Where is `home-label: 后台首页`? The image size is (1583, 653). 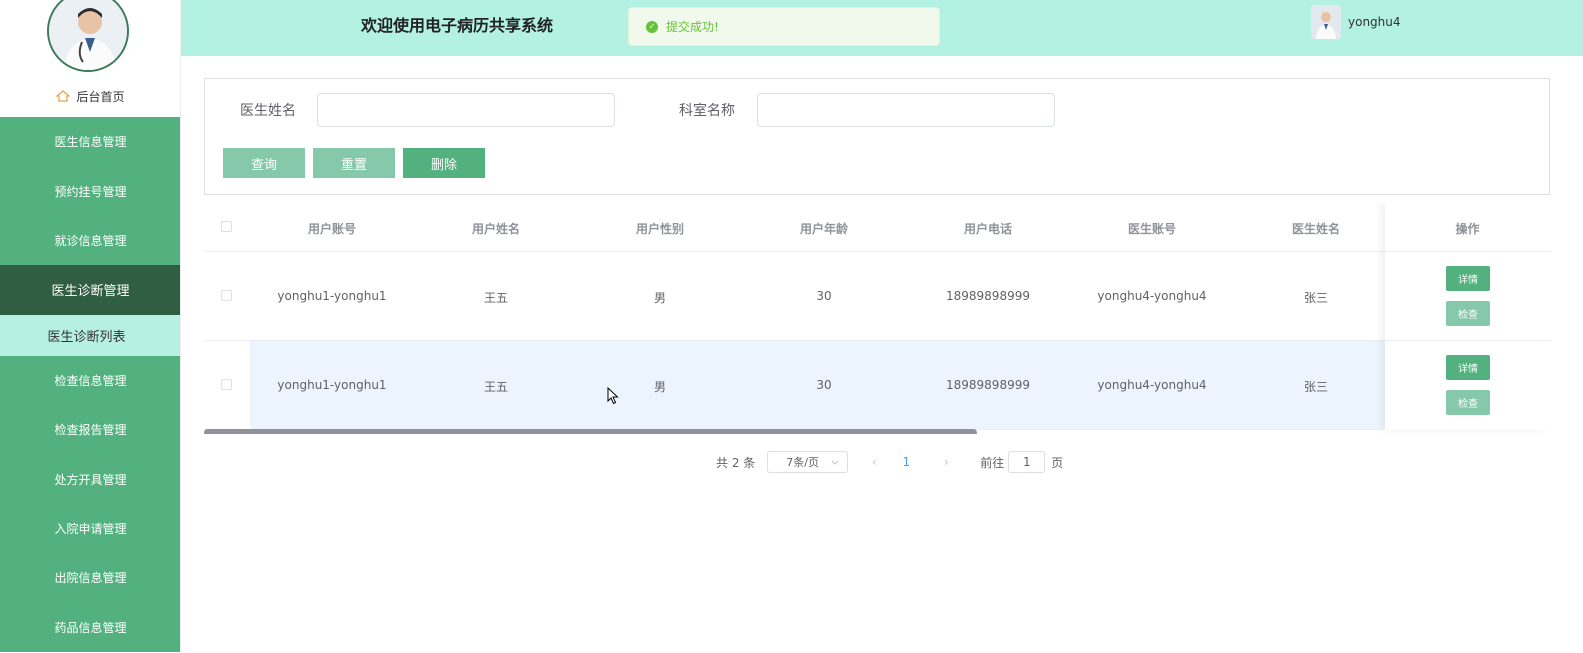
home-label: 后台首页 is located at coordinates (100, 96).